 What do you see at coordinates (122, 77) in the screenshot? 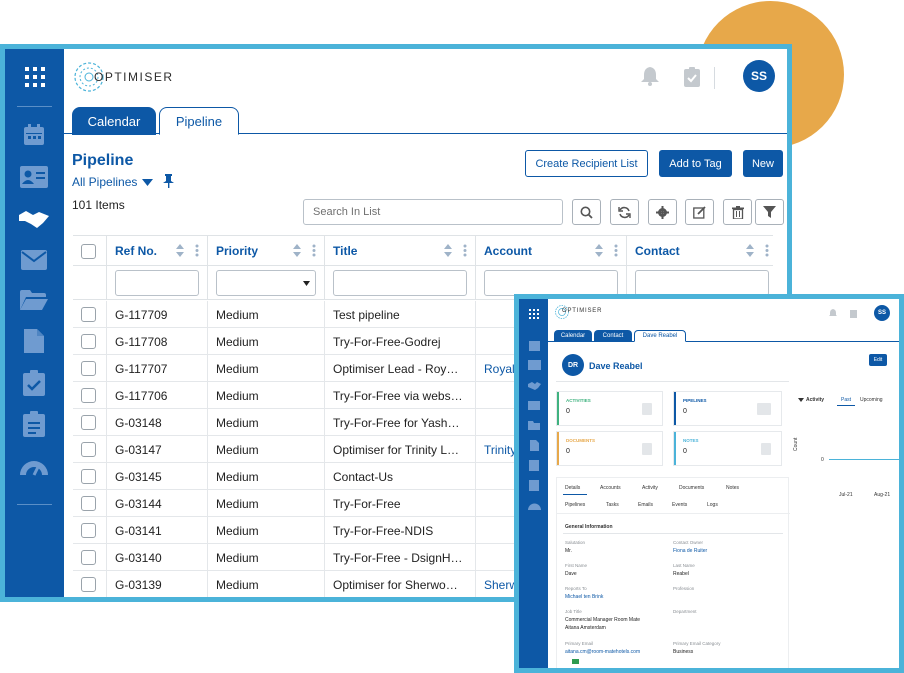
I see `optimiser-logo: OPTIMISER` at bounding box center [122, 77].